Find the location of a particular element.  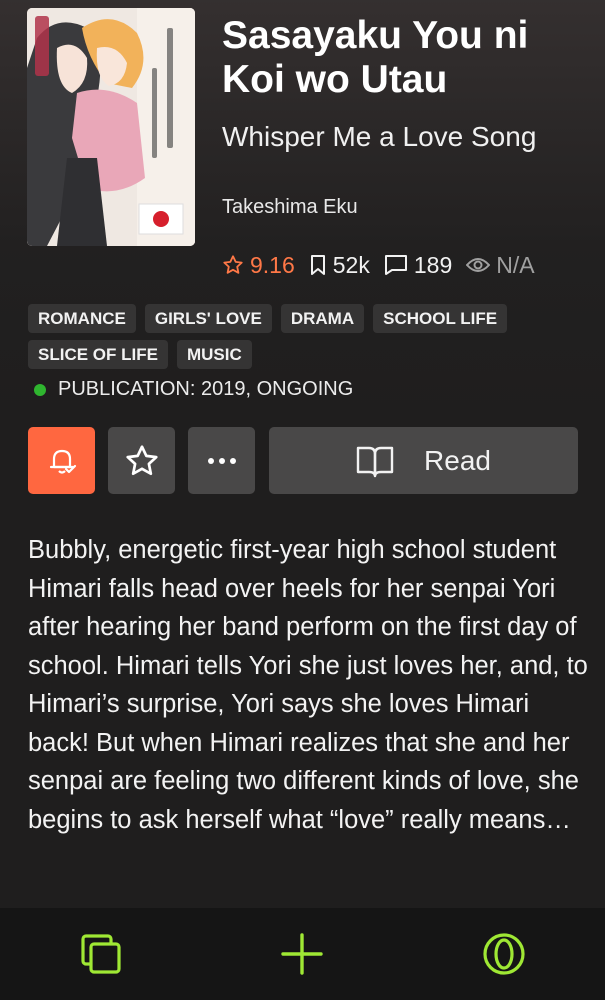

comments-stat: 189 is located at coordinates (418, 265).